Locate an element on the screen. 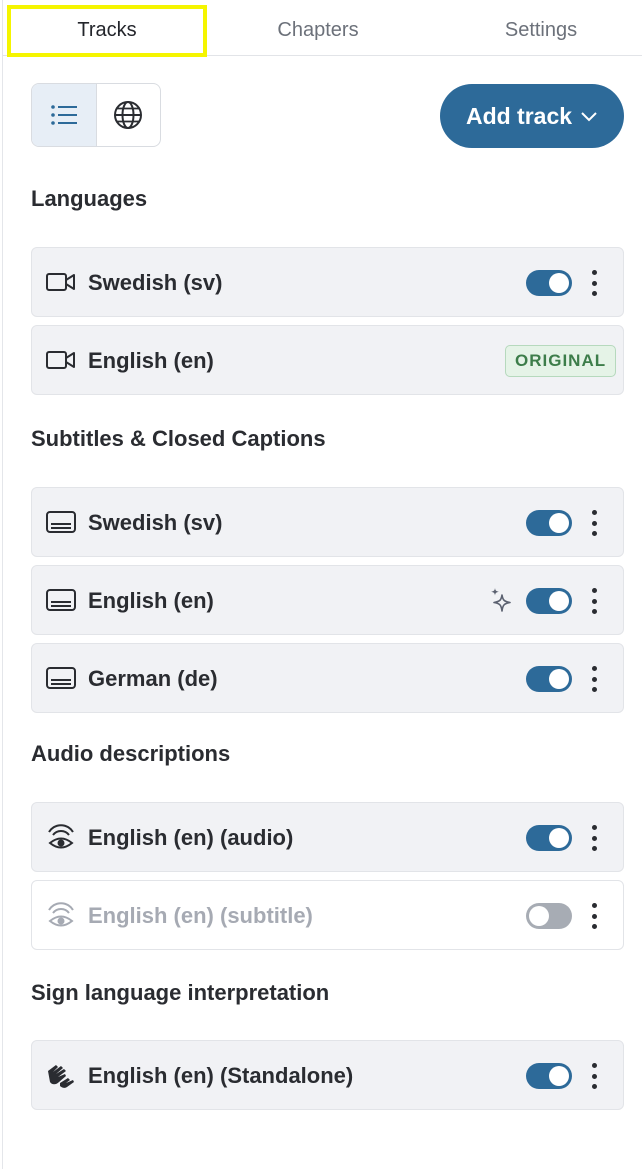  sparkle-icon is located at coordinates (502, 601).